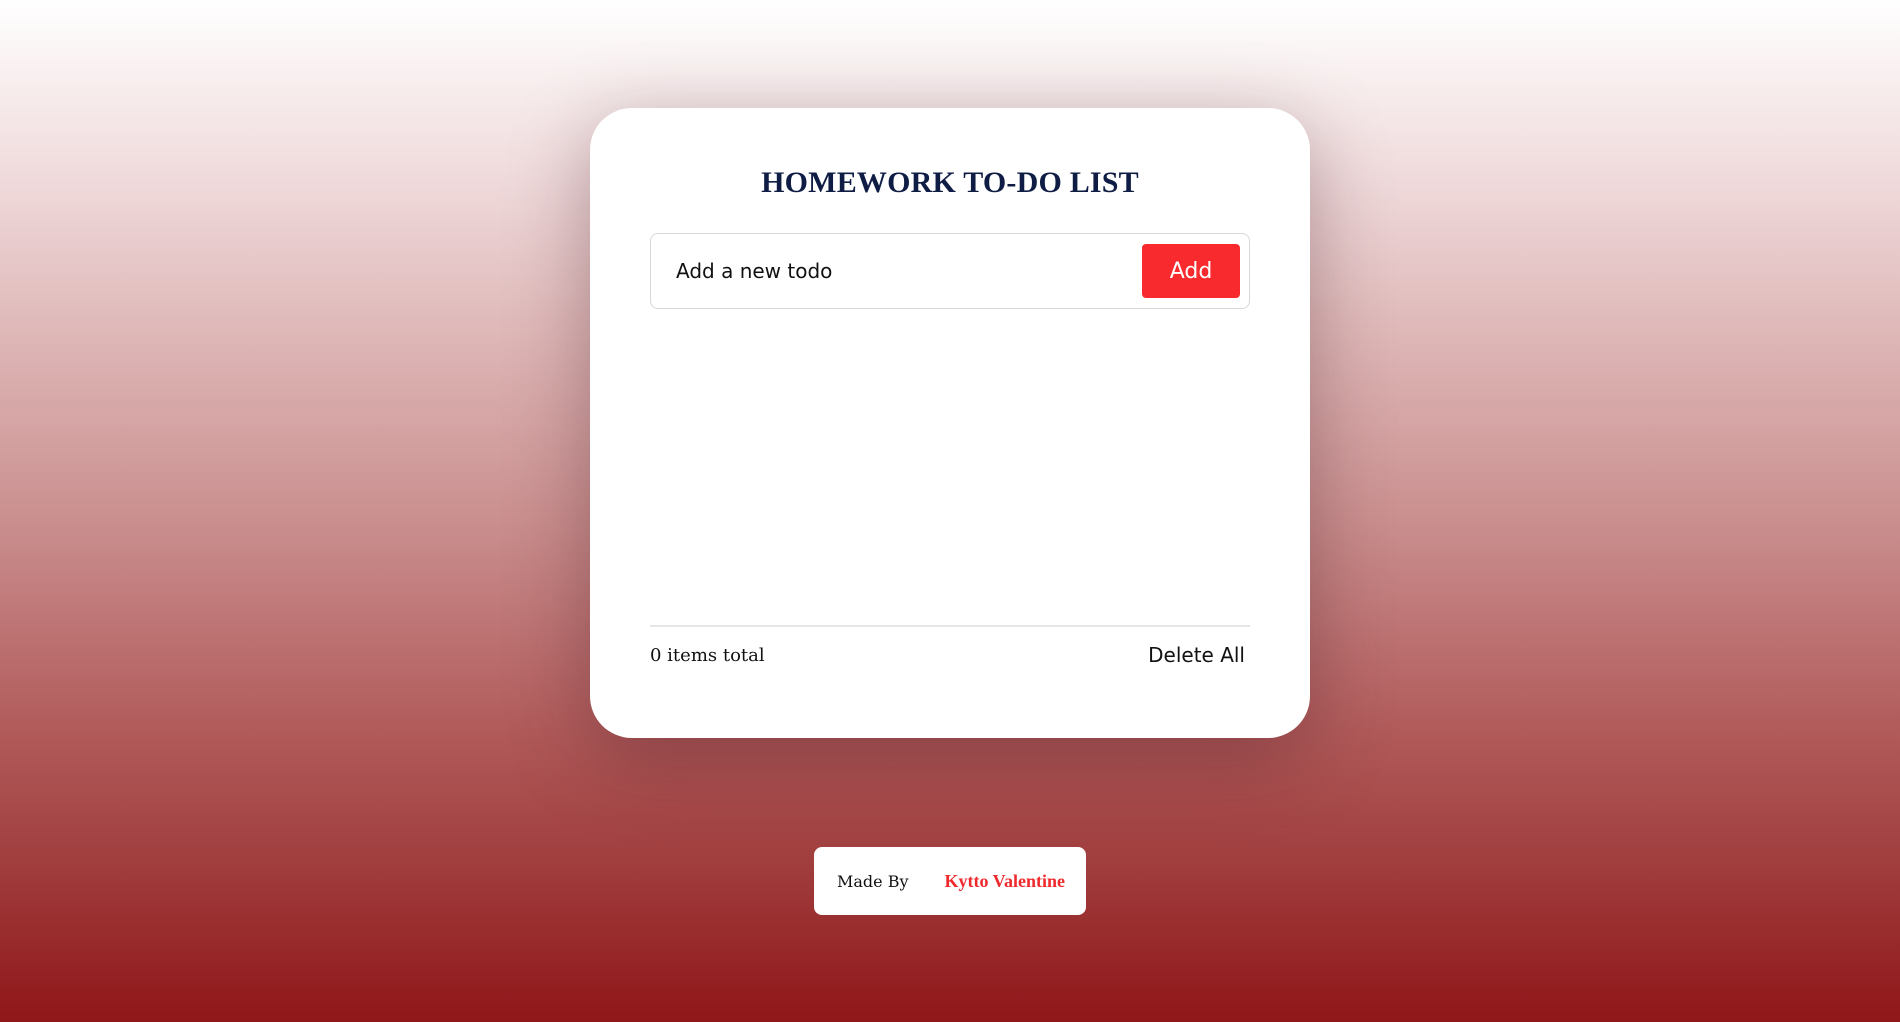 The height and width of the screenshot is (1022, 1900). I want to click on add-button: Add, so click(1191, 271).